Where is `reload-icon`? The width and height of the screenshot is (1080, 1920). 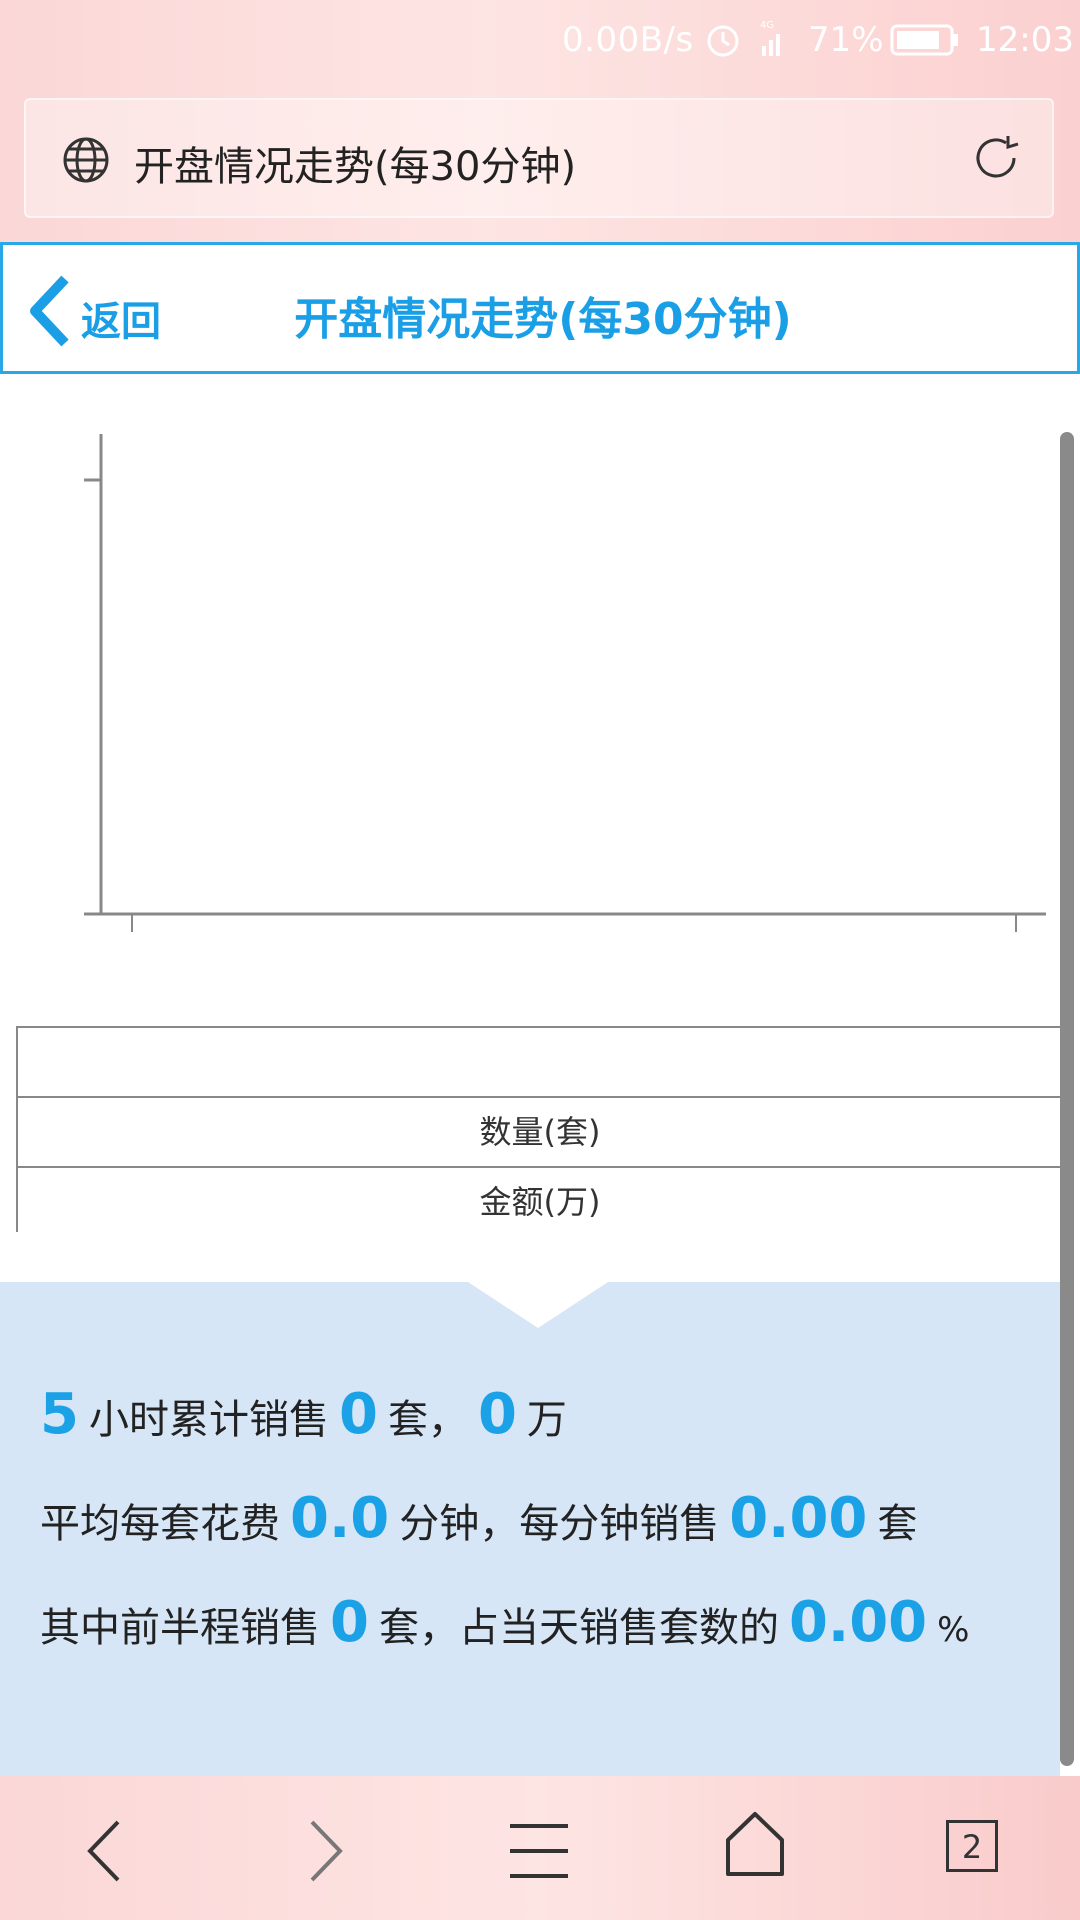 reload-icon is located at coordinates (996, 160).